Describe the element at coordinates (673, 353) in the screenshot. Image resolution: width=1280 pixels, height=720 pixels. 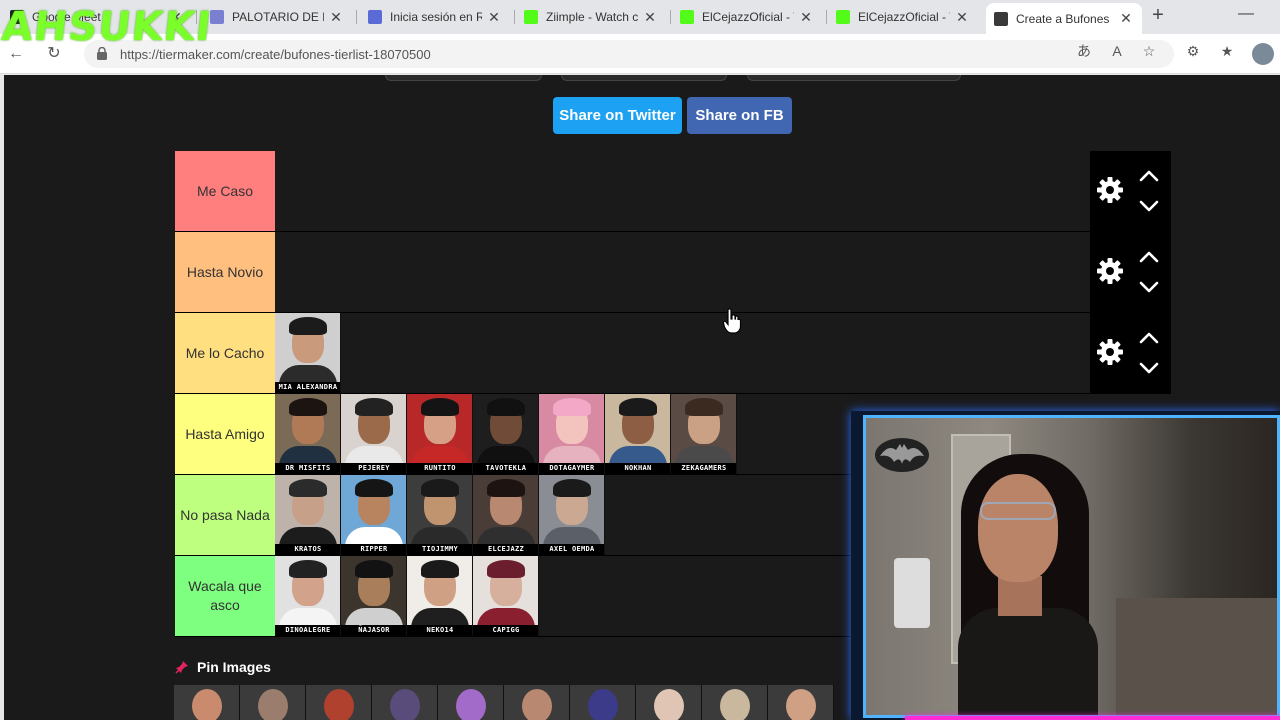
I see `tier-row: Me lo Cacho MIA ALEXANDRA` at that location.